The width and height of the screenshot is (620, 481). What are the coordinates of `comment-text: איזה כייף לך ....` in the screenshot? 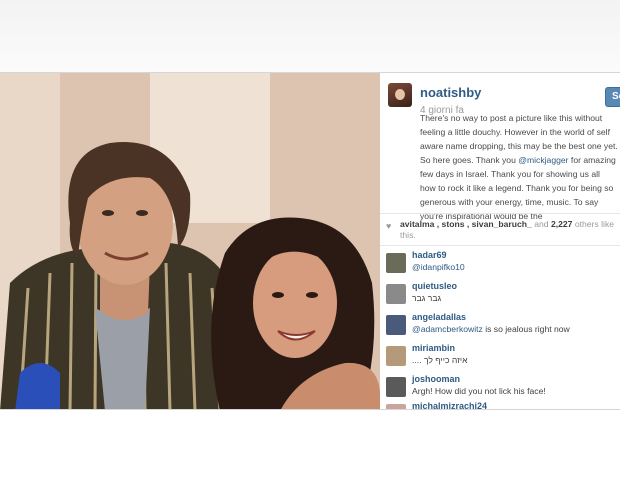 It's located at (440, 360).